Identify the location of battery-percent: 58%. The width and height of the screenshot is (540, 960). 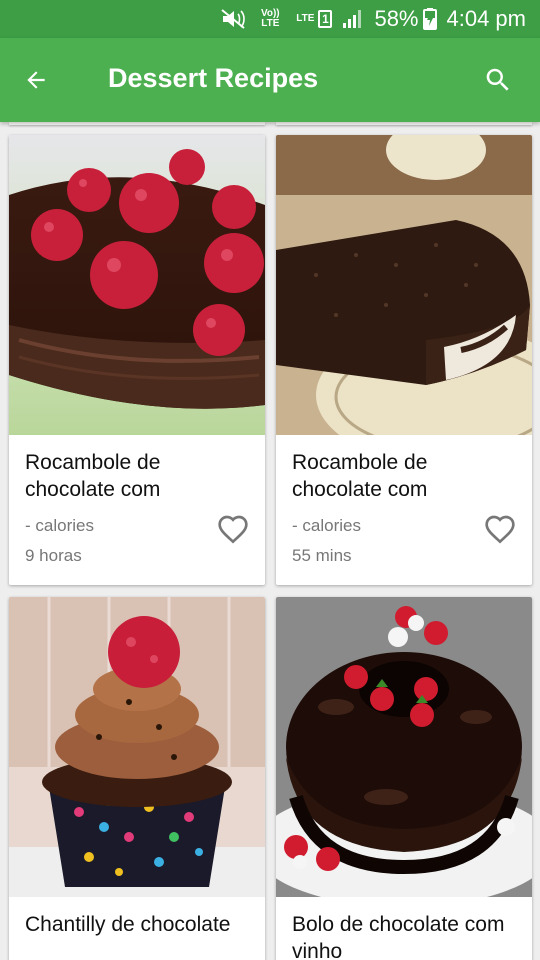
(396, 18).